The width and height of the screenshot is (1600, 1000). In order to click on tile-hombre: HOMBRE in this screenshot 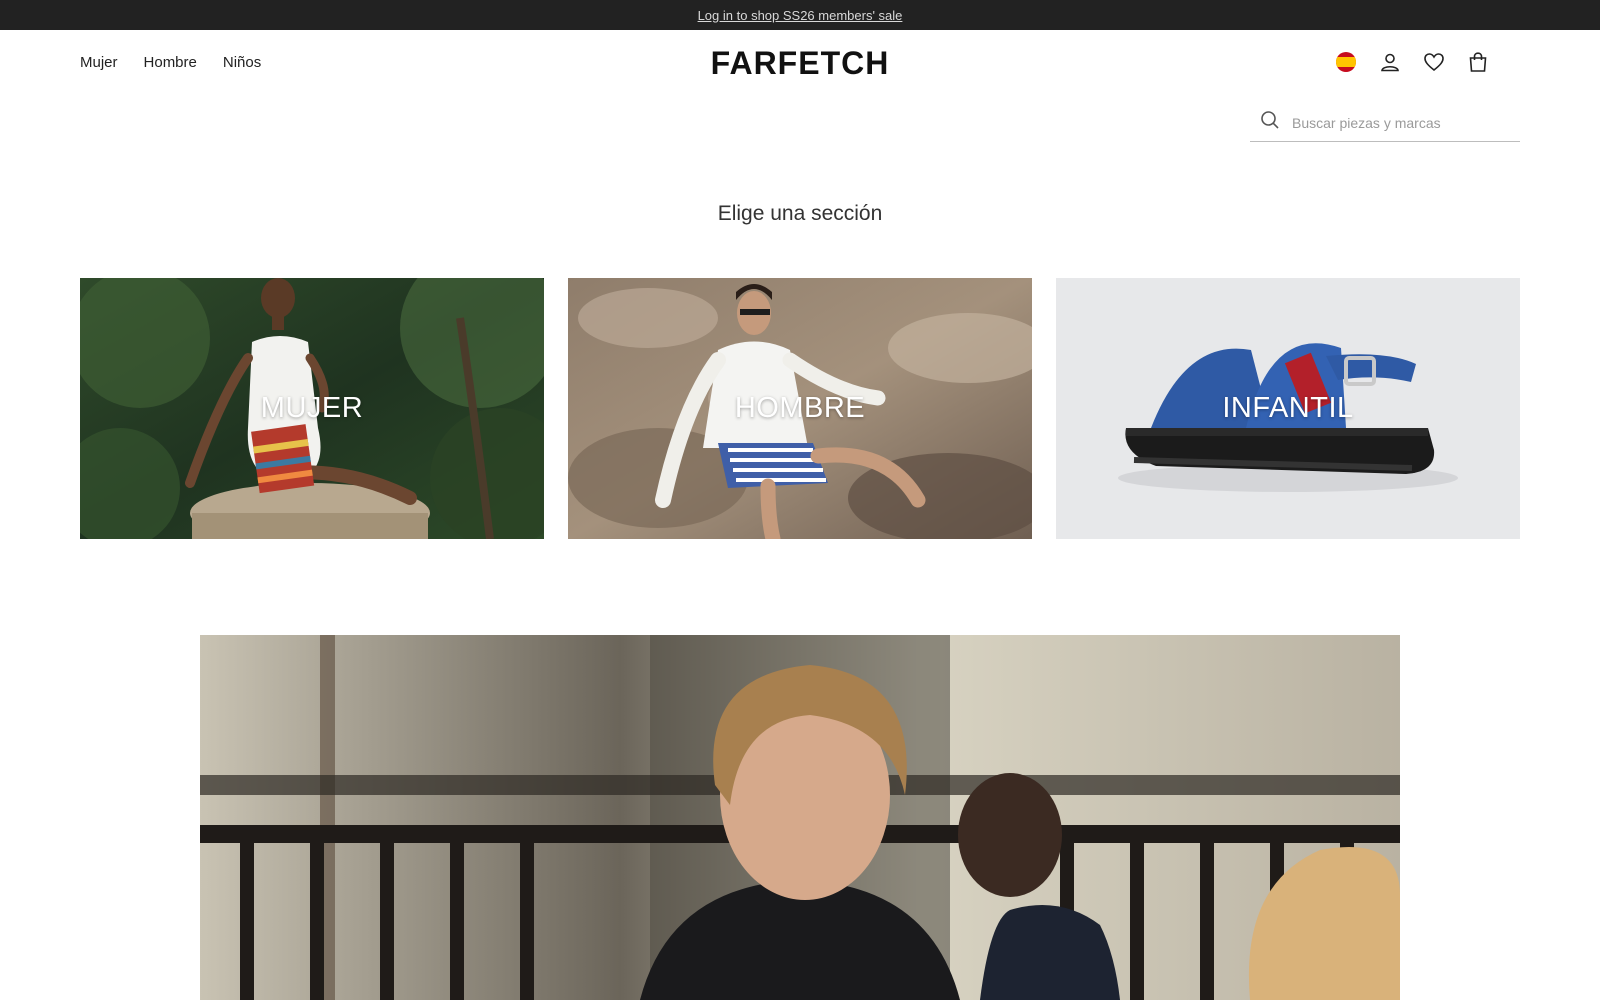, I will do `click(800, 408)`.